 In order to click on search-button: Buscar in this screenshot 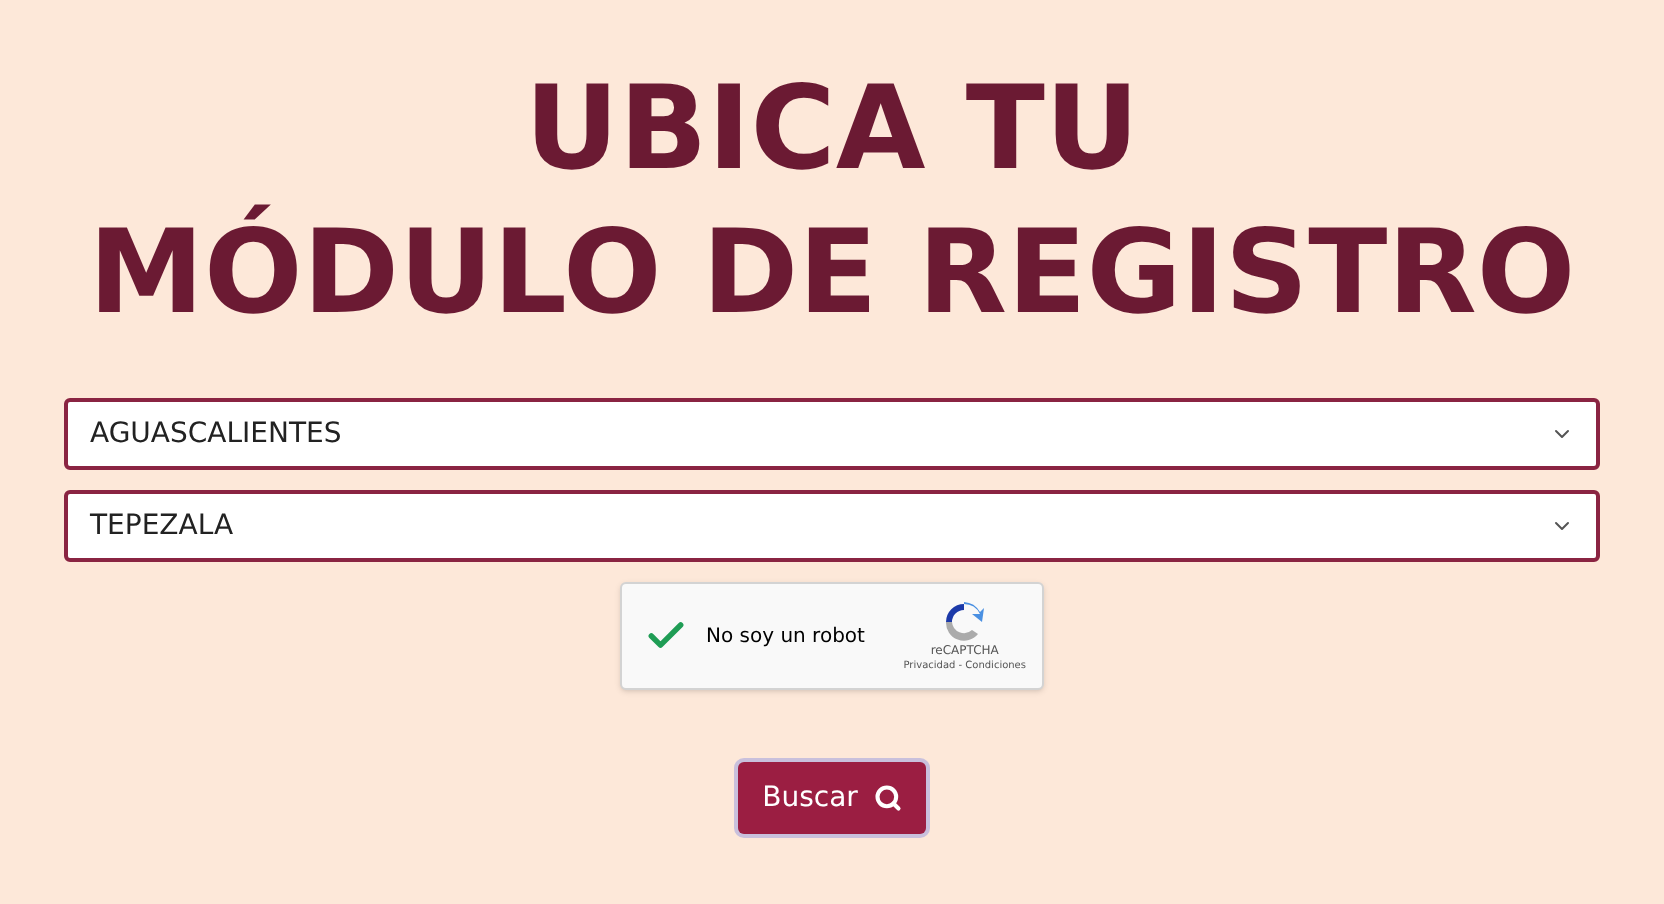, I will do `click(832, 798)`.